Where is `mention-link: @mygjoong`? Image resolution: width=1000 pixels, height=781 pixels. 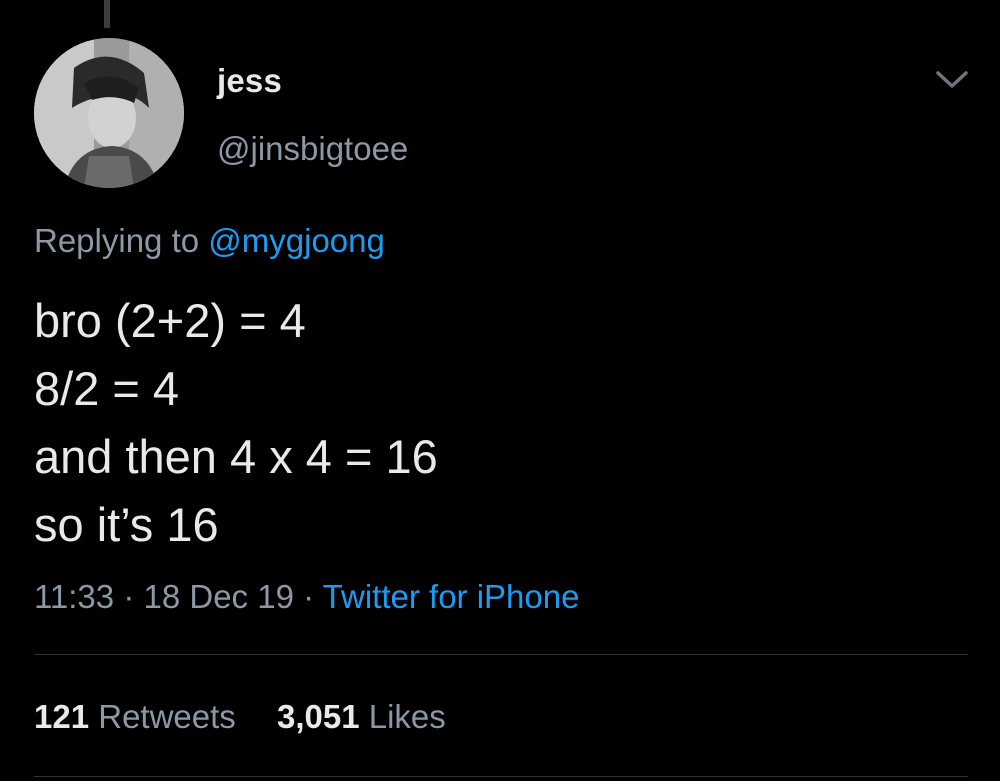
mention-link: @mygjoong is located at coordinates (296, 240).